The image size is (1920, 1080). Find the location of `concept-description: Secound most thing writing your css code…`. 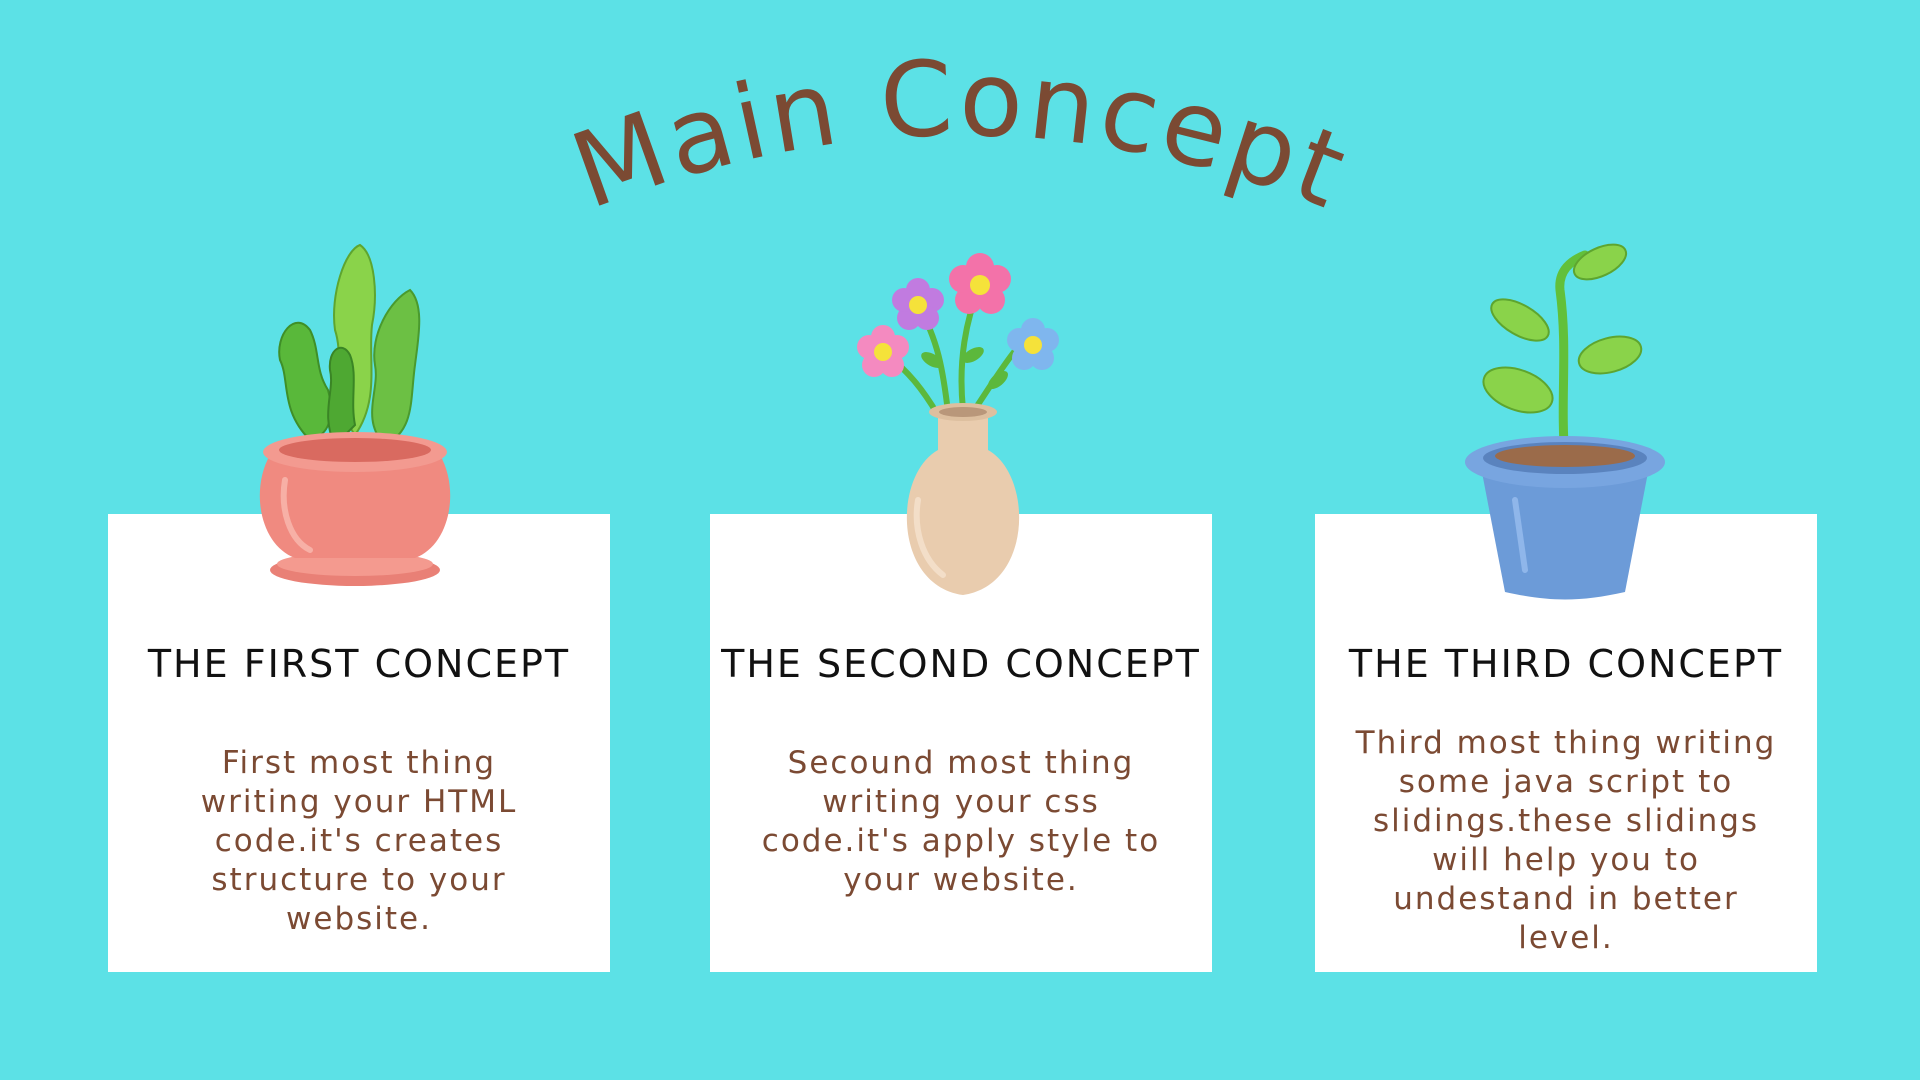

concept-description: Secound most thing writing your css code… is located at coordinates (961, 821).